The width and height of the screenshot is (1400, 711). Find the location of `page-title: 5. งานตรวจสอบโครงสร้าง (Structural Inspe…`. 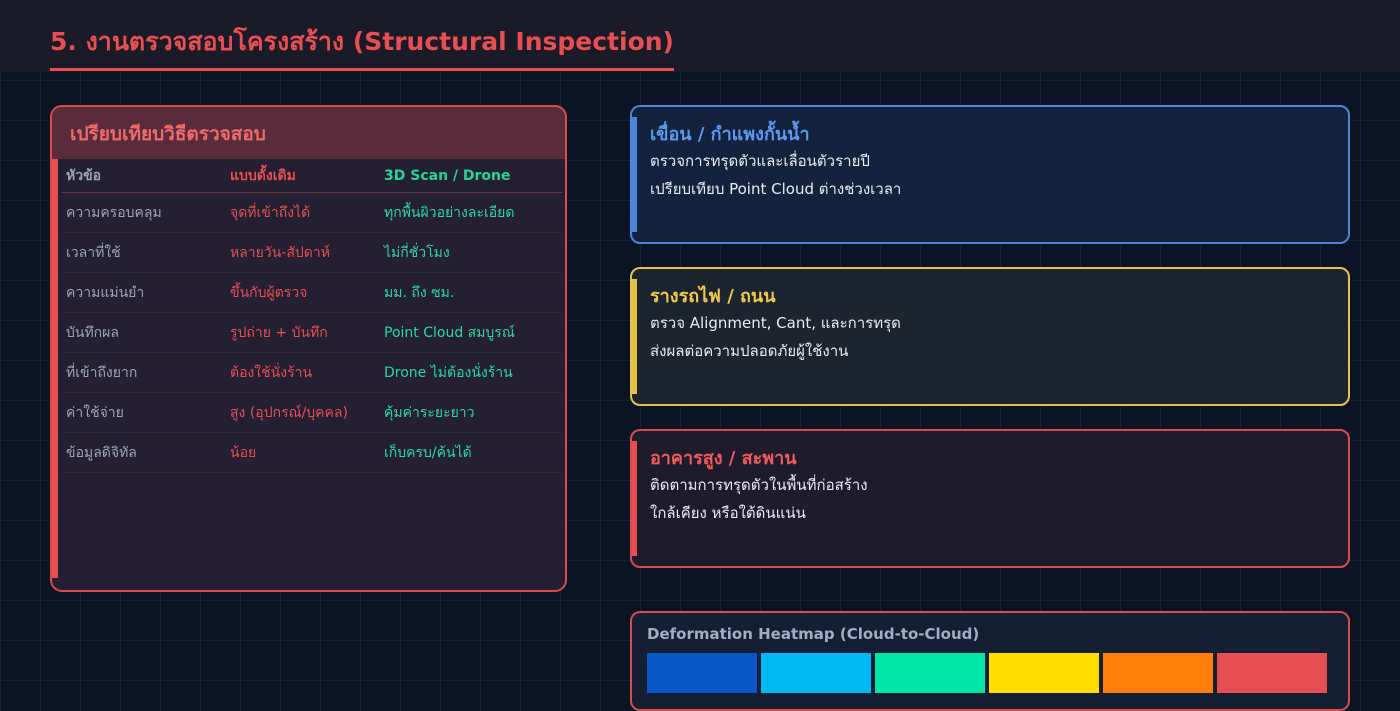

page-title: 5. งานตรวจสอบโครงสร้าง (Structural Inspe… is located at coordinates (362, 46).